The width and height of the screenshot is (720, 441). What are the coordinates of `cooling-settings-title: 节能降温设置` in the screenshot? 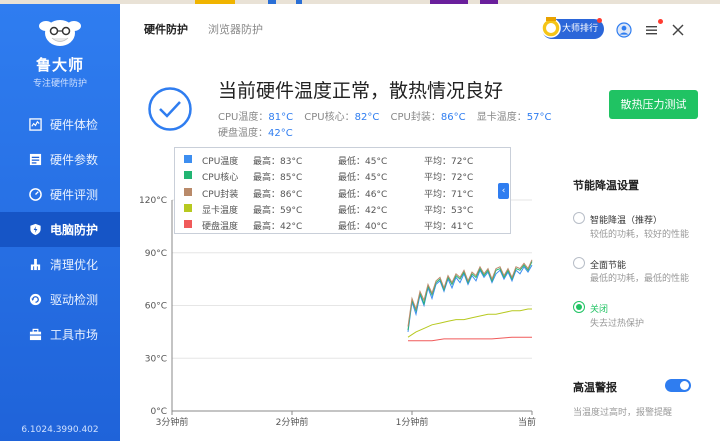 It's located at (606, 185).